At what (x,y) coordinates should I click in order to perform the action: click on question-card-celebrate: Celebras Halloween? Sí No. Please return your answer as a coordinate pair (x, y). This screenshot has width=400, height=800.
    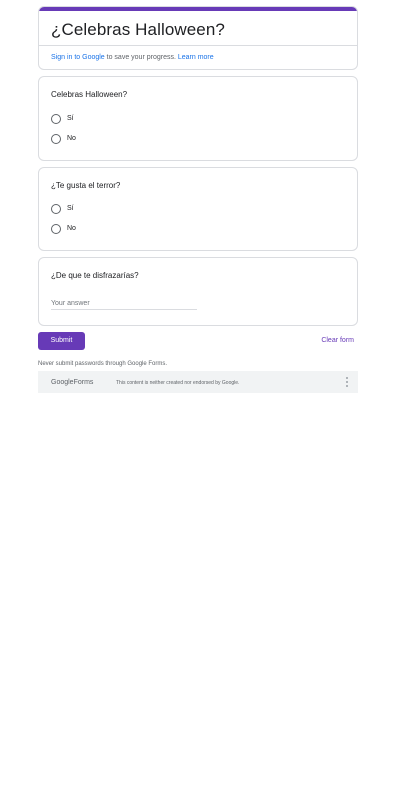
    Looking at the image, I should click on (198, 118).